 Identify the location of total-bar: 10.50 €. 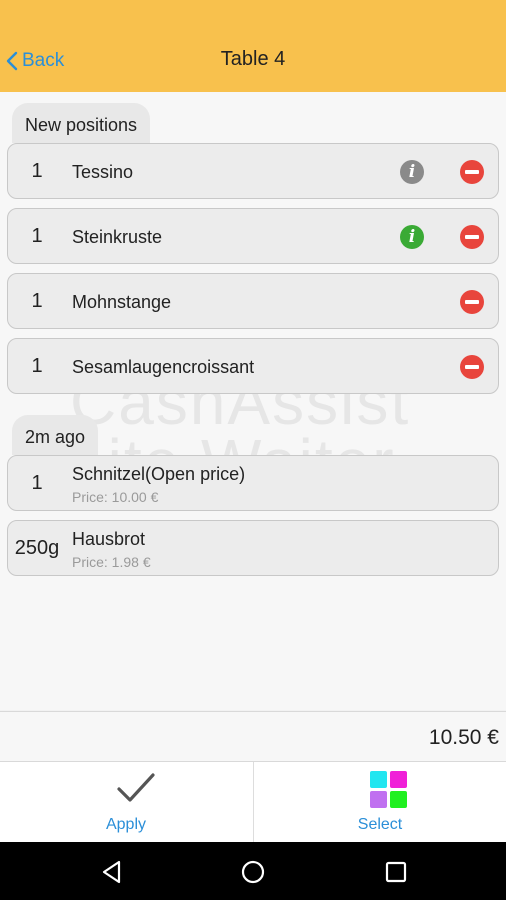
(253, 736).